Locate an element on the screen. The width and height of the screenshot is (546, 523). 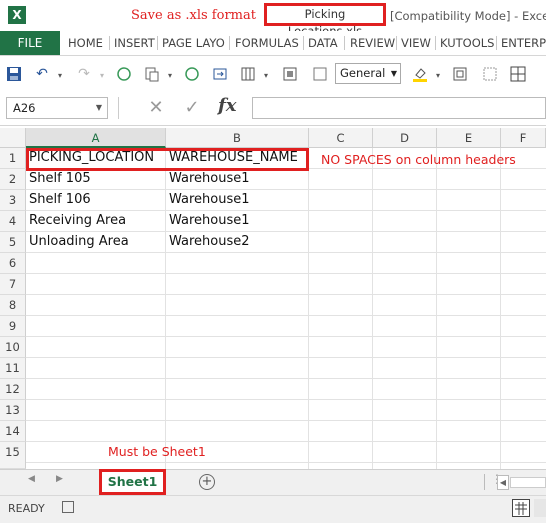
cell-b2: Warehouse1 is located at coordinates (237, 179).